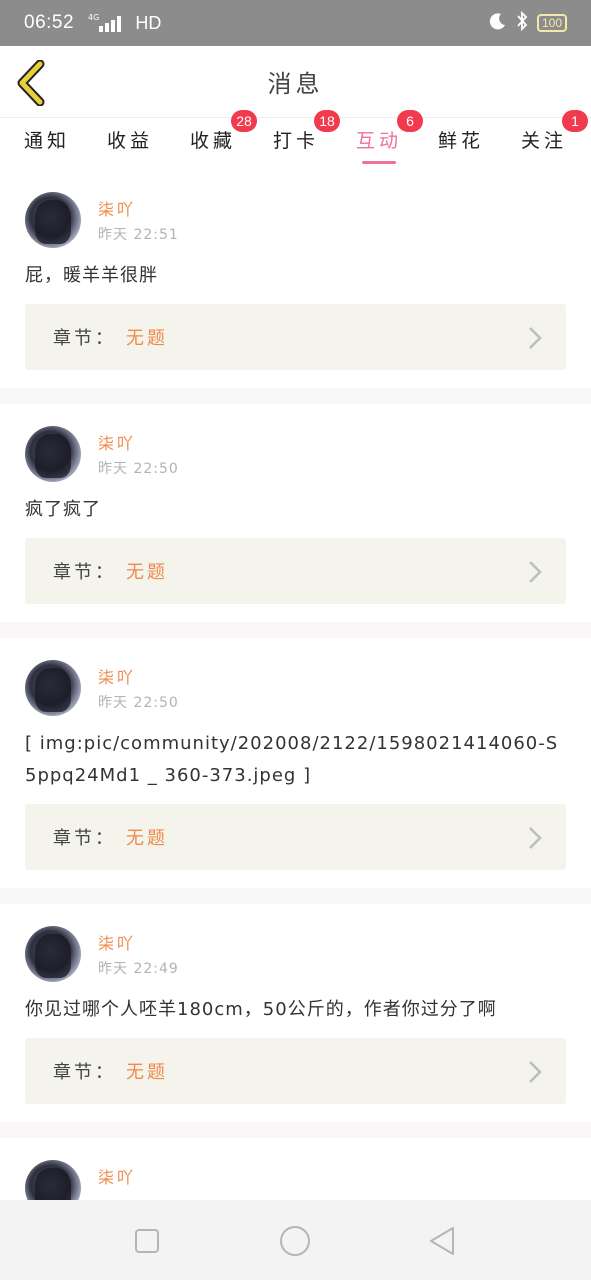 Image resolution: width=591 pixels, height=1280 pixels. I want to click on tab-favorites: 收藏 28, so click(217, 138).